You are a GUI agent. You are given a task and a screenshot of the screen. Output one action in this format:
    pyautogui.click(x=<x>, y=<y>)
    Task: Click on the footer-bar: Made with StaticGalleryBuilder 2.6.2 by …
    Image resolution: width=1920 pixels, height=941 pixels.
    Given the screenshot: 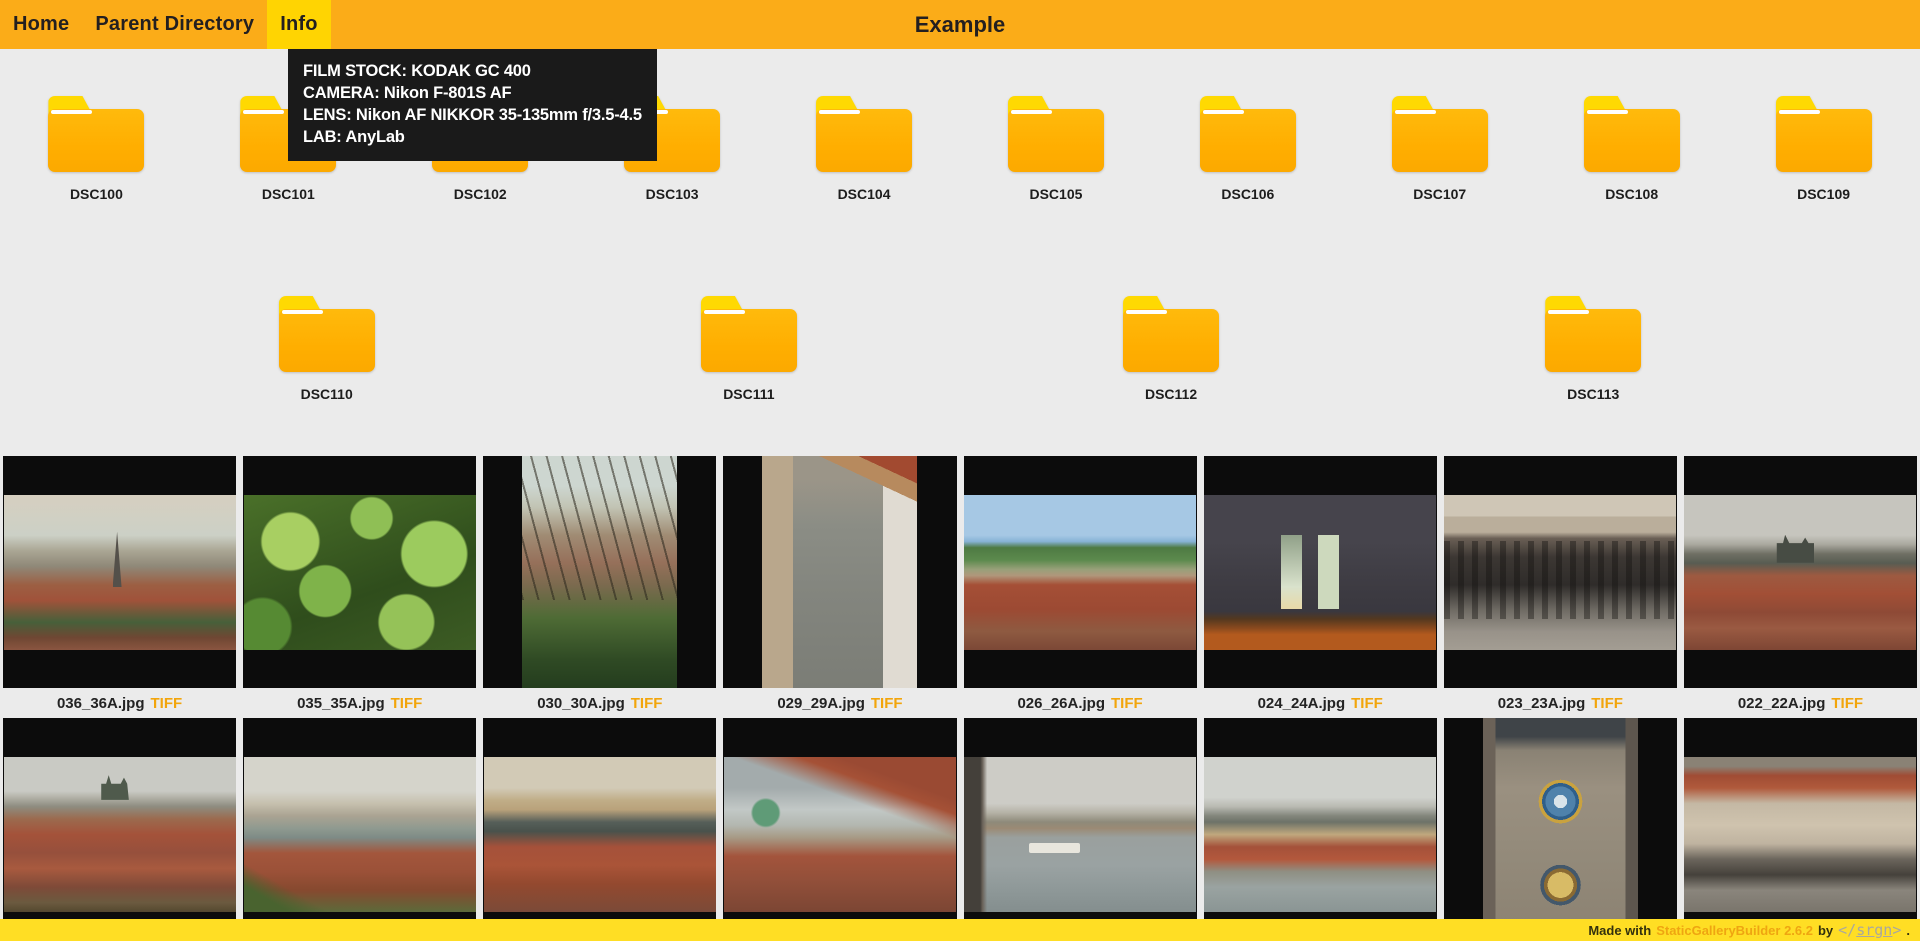 What is the action you would take?
    pyautogui.click(x=960, y=930)
    